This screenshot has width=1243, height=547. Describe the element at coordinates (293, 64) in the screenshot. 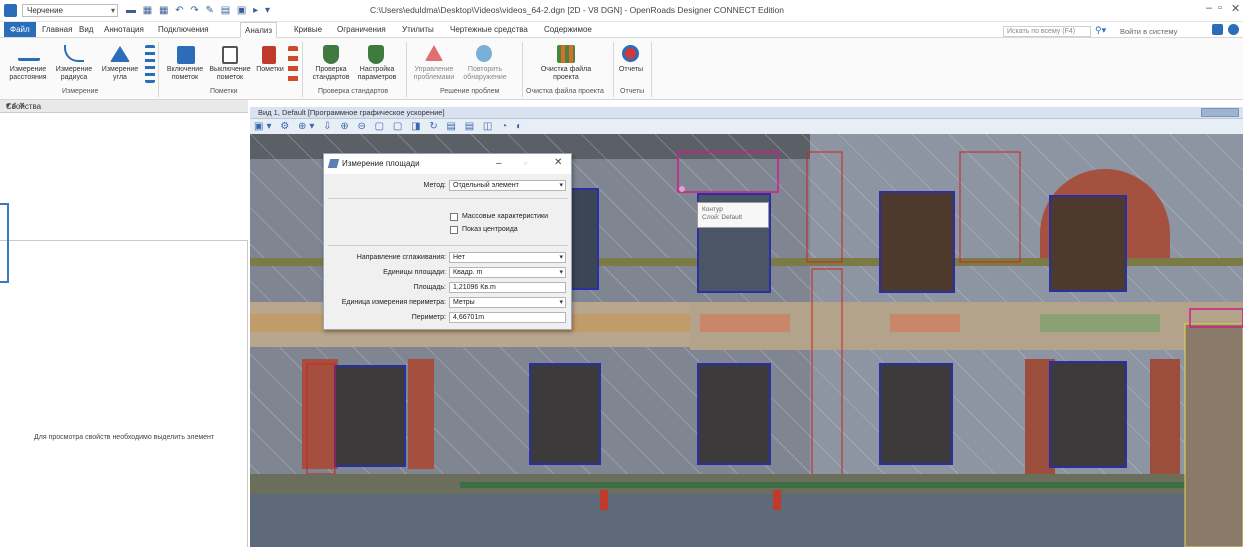

I see `markers-small-icon` at that location.